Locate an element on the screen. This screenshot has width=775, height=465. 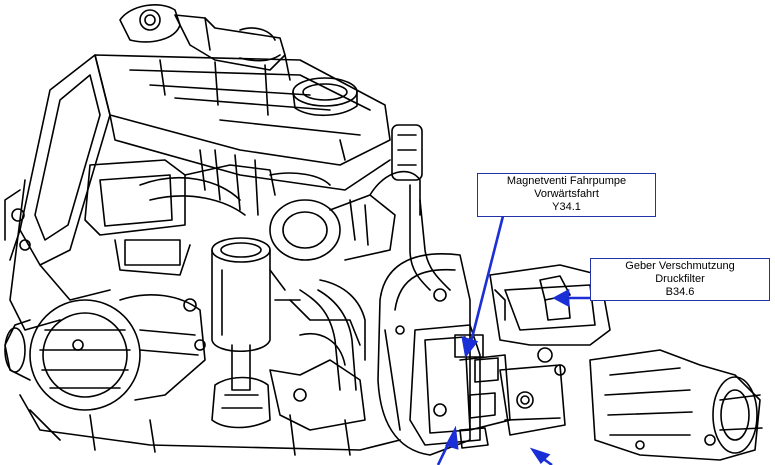
leader-lines is located at coordinates (513, 340).